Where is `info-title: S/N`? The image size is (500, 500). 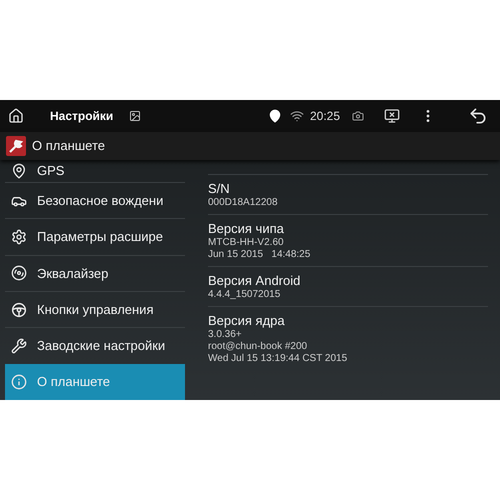 info-title: S/N is located at coordinates (219, 188).